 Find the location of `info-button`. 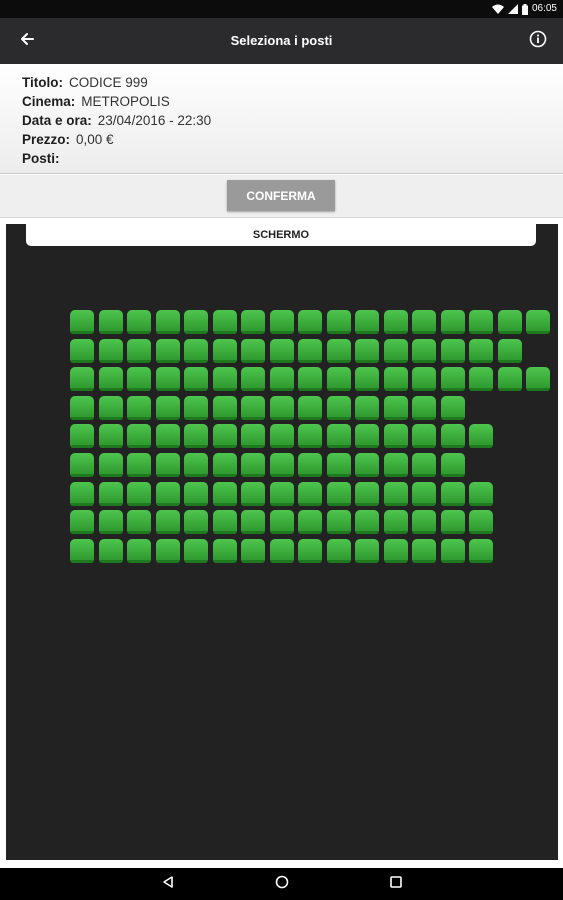

info-button is located at coordinates (538, 41).